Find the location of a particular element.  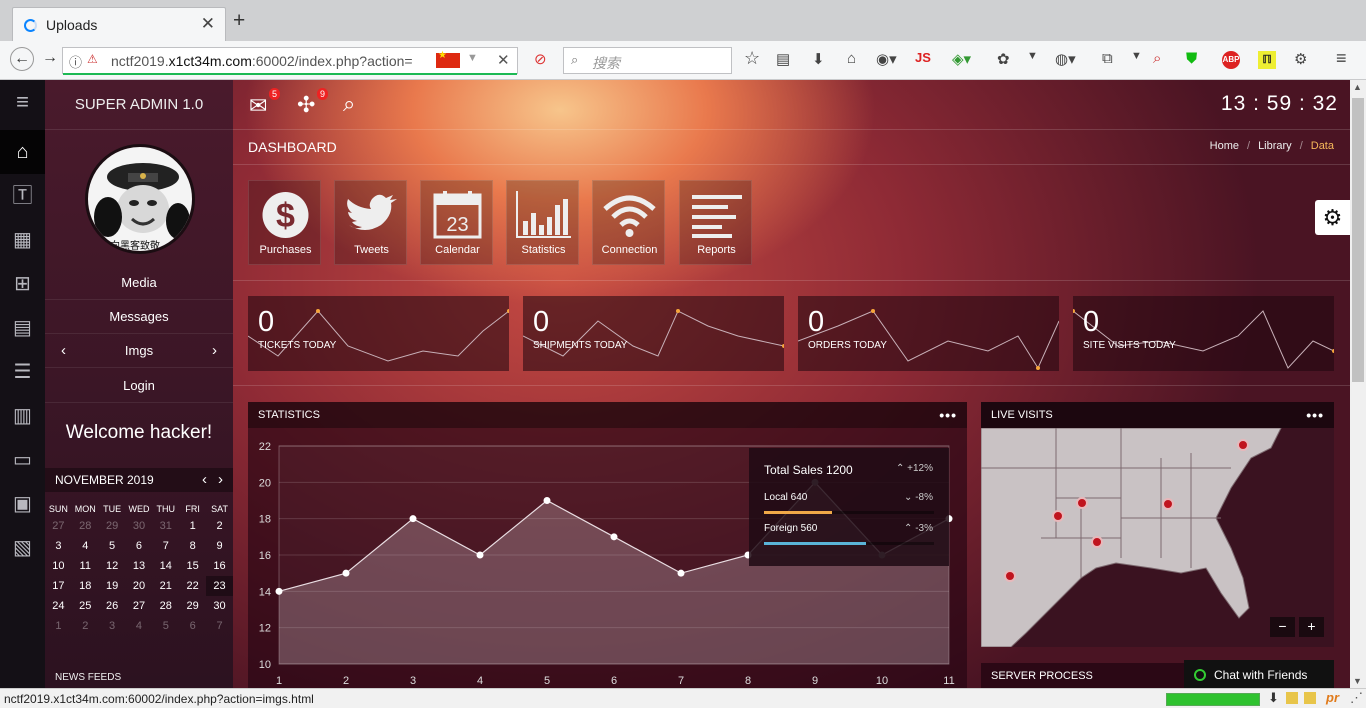

calendar-icon: ▣ is located at coordinates (22, 504).